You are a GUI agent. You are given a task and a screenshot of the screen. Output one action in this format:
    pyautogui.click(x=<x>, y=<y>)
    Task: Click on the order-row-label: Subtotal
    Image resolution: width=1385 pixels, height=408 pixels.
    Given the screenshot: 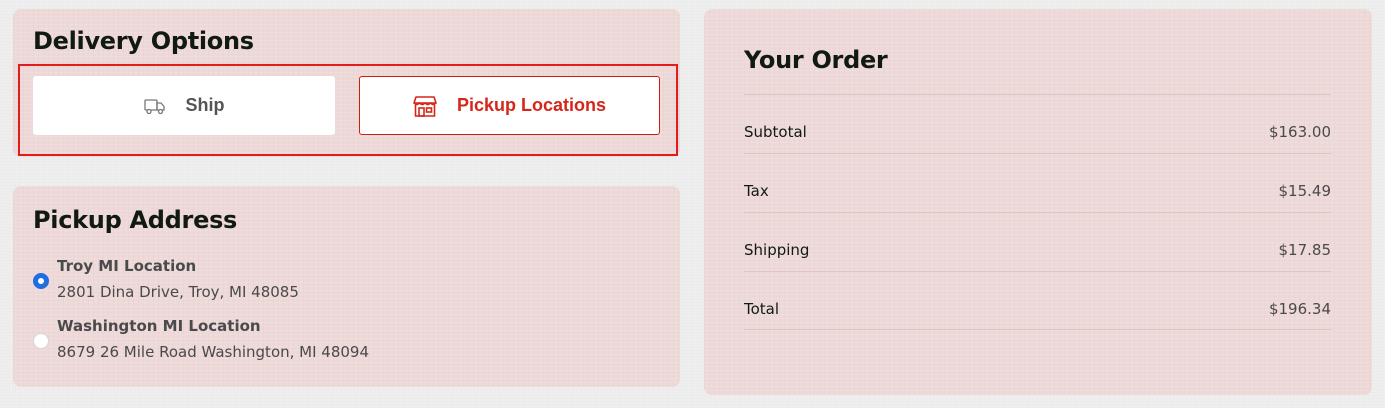 What is the action you would take?
    pyautogui.click(x=775, y=132)
    